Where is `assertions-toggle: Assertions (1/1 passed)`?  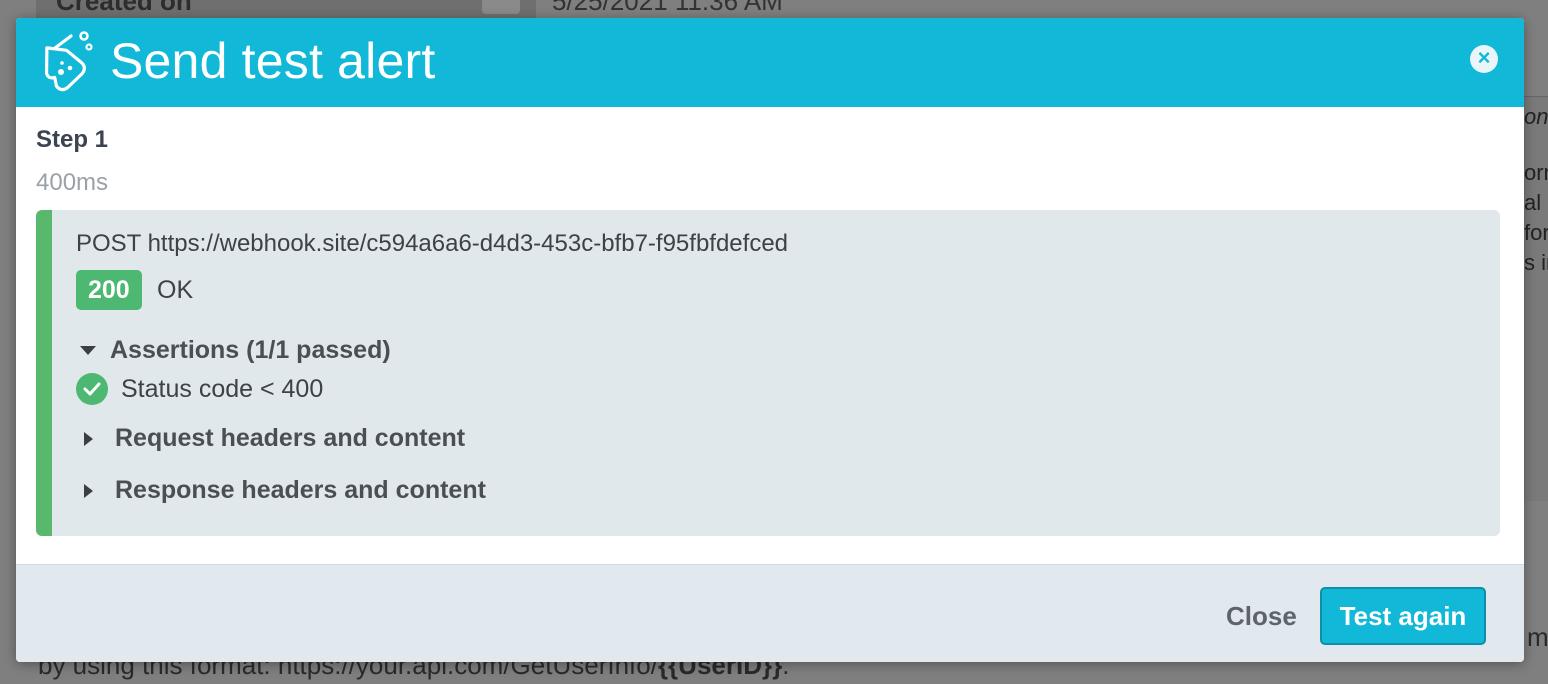 assertions-toggle: Assertions (1/1 passed) is located at coordinates (235, 350).